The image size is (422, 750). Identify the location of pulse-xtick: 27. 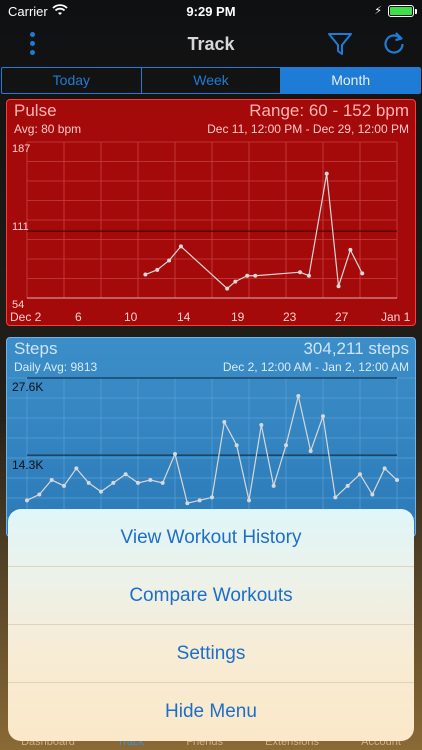
(342, 317).